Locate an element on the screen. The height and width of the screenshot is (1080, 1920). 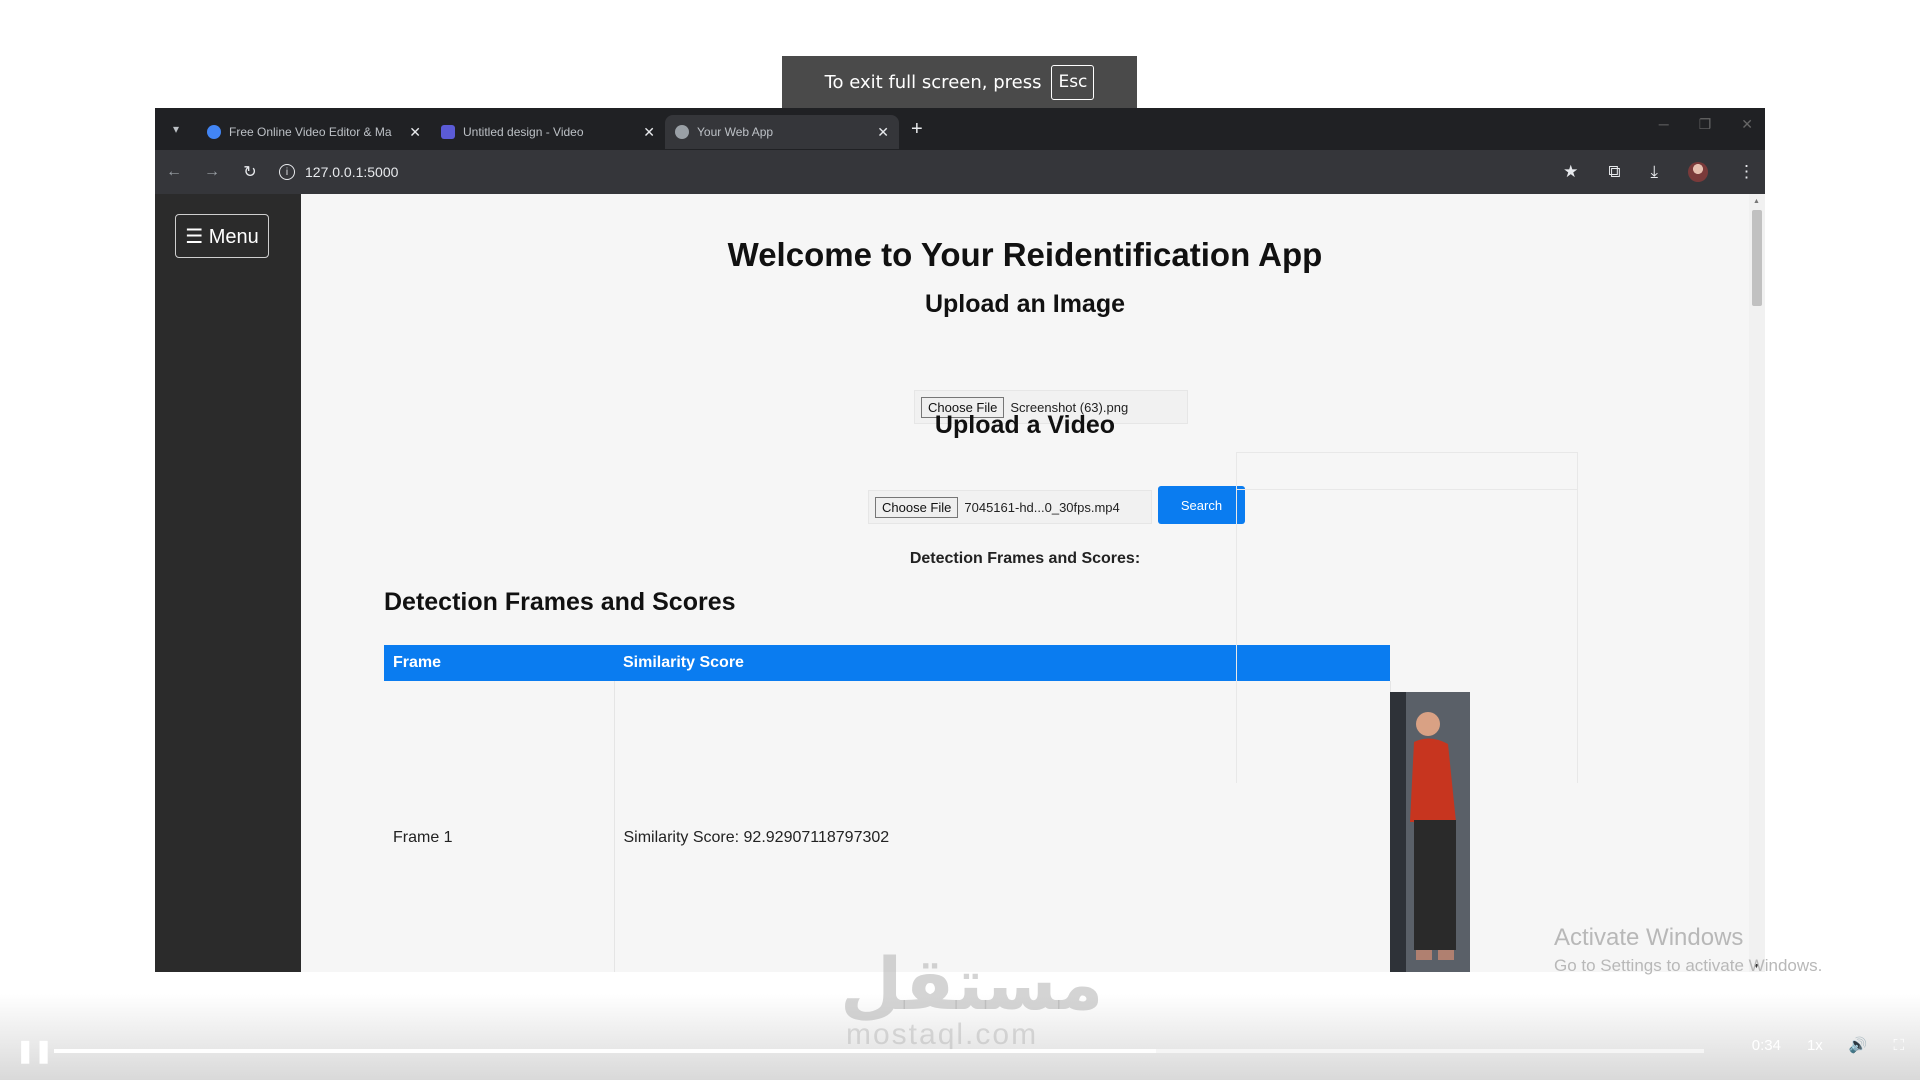
window-controls: ─ ❐ ✕ is located at coordinates (1706, 124).